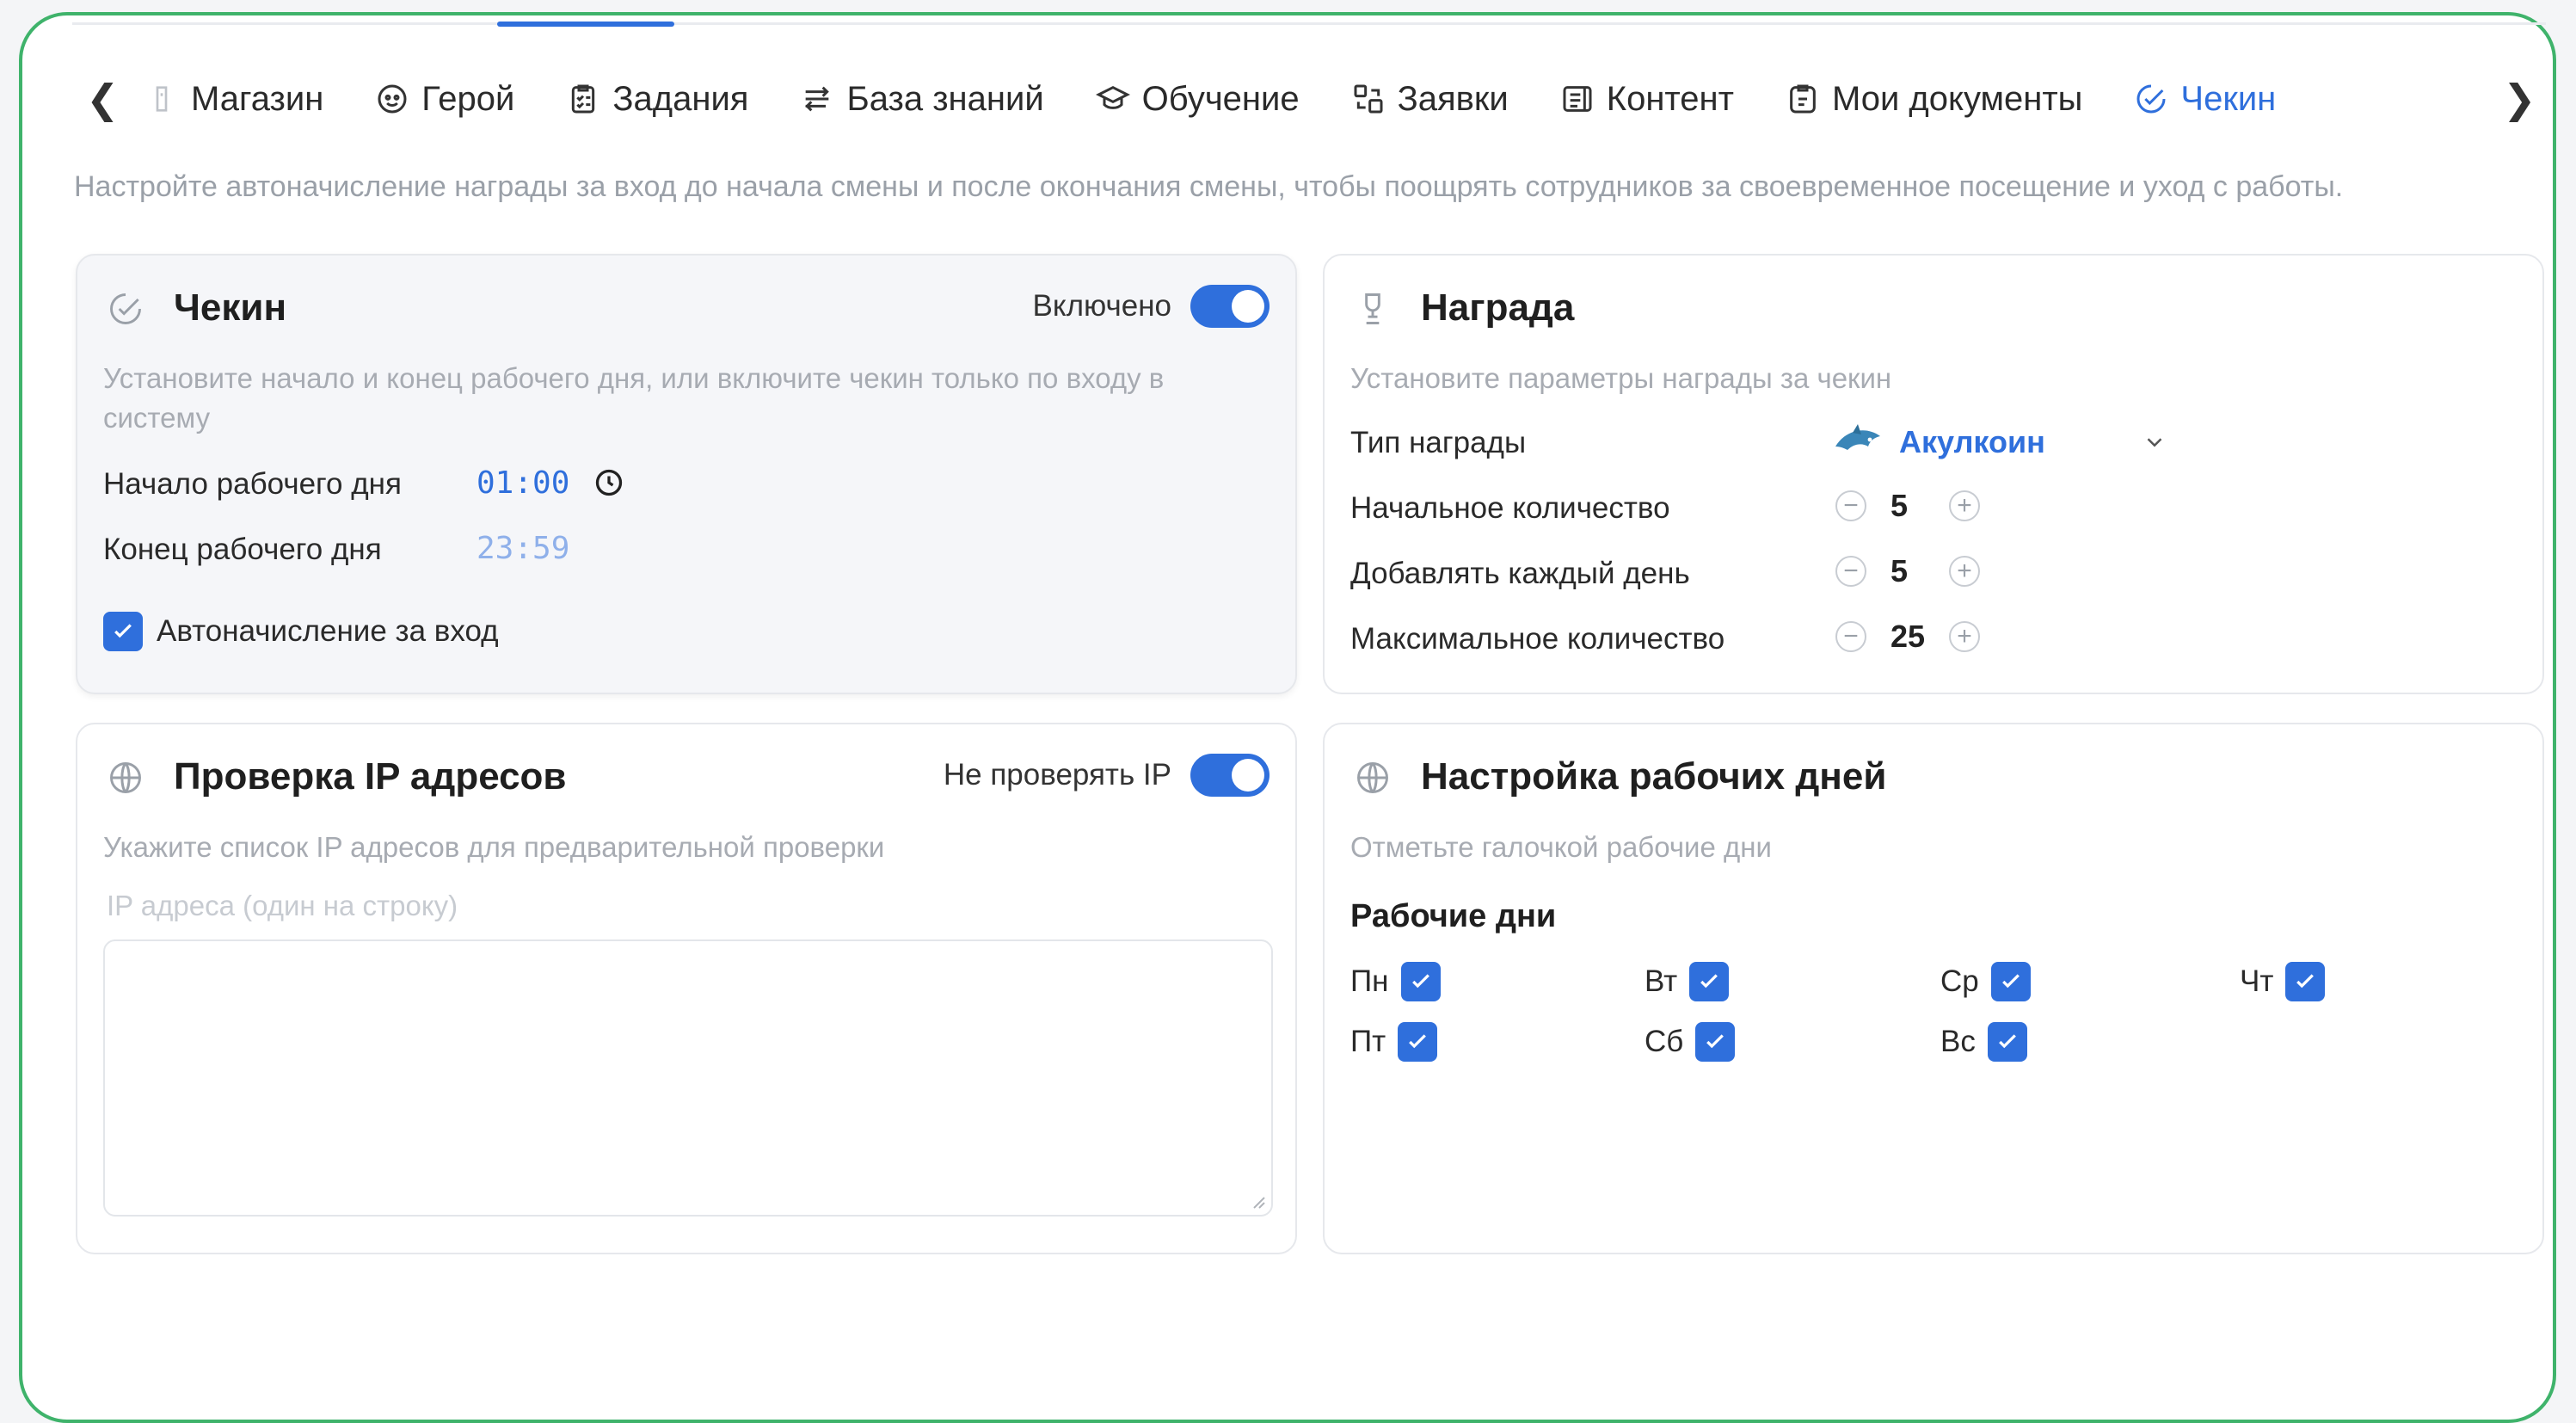 The width and height of the screenshot is (2576, 1423). I want to click on toggle-label: Включено, so click(1101, 306).